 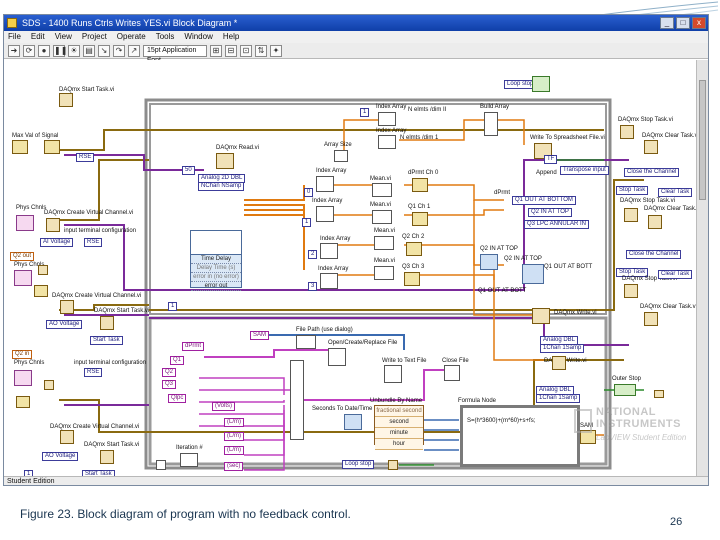 What do you see at coordinates (20, 147) in the screenshot?
I see `max-val-control-icon` at bounding box center [20, 147].